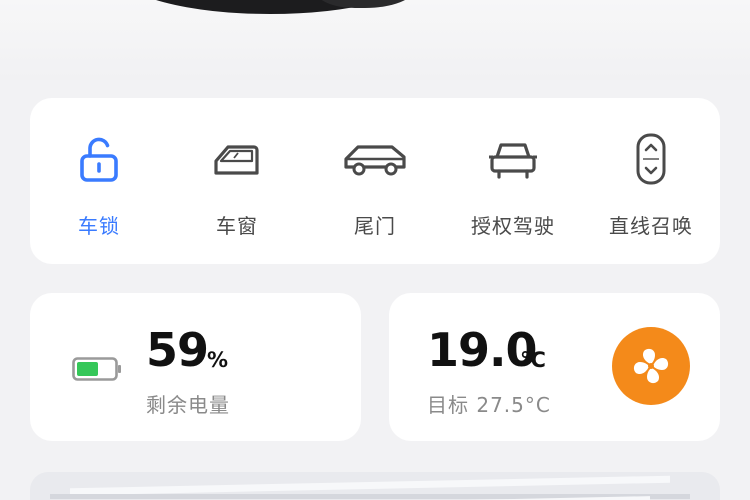 This screenshot has width=750, height=500. Describe the element at coordinates (651, 159) in the screenshot. I see `summon-icon` at that location.